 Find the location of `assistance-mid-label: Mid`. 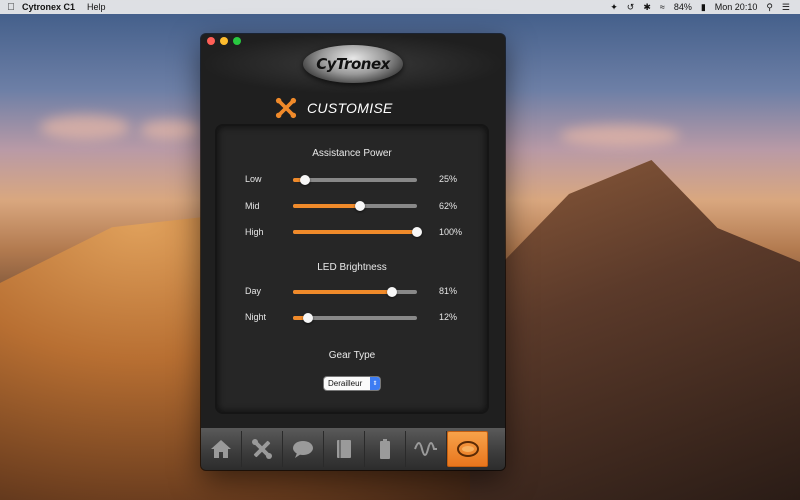

assistance-mid-label: Mid is located at coordinates (252, 206).